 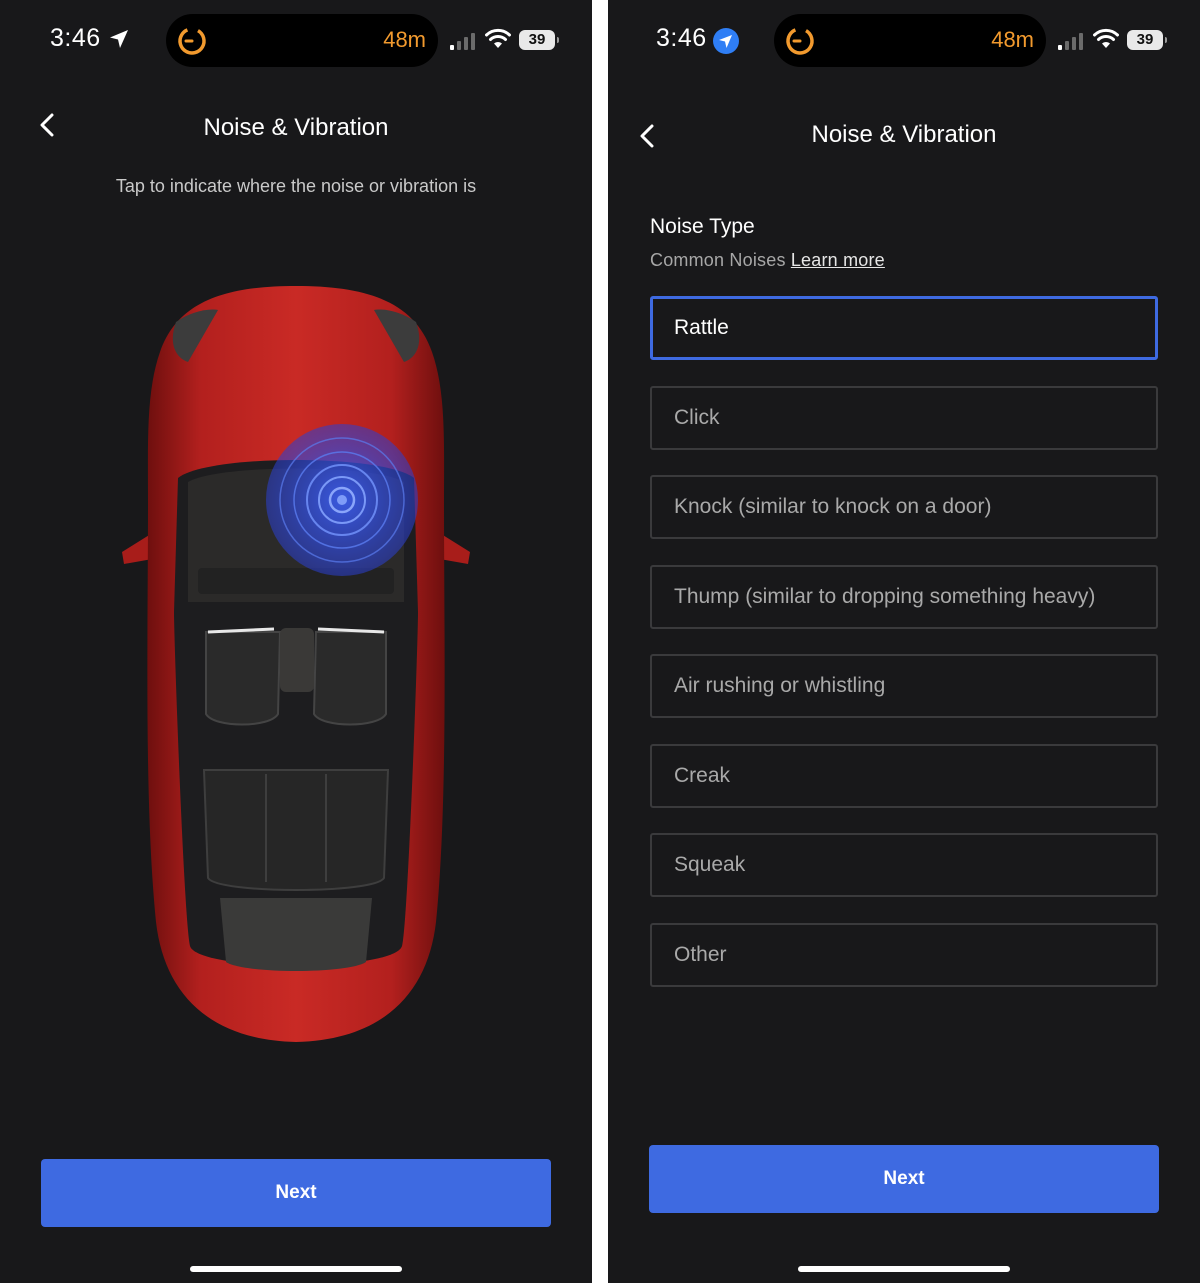 I want to click on rear-seats, so click(x=296, y=830).